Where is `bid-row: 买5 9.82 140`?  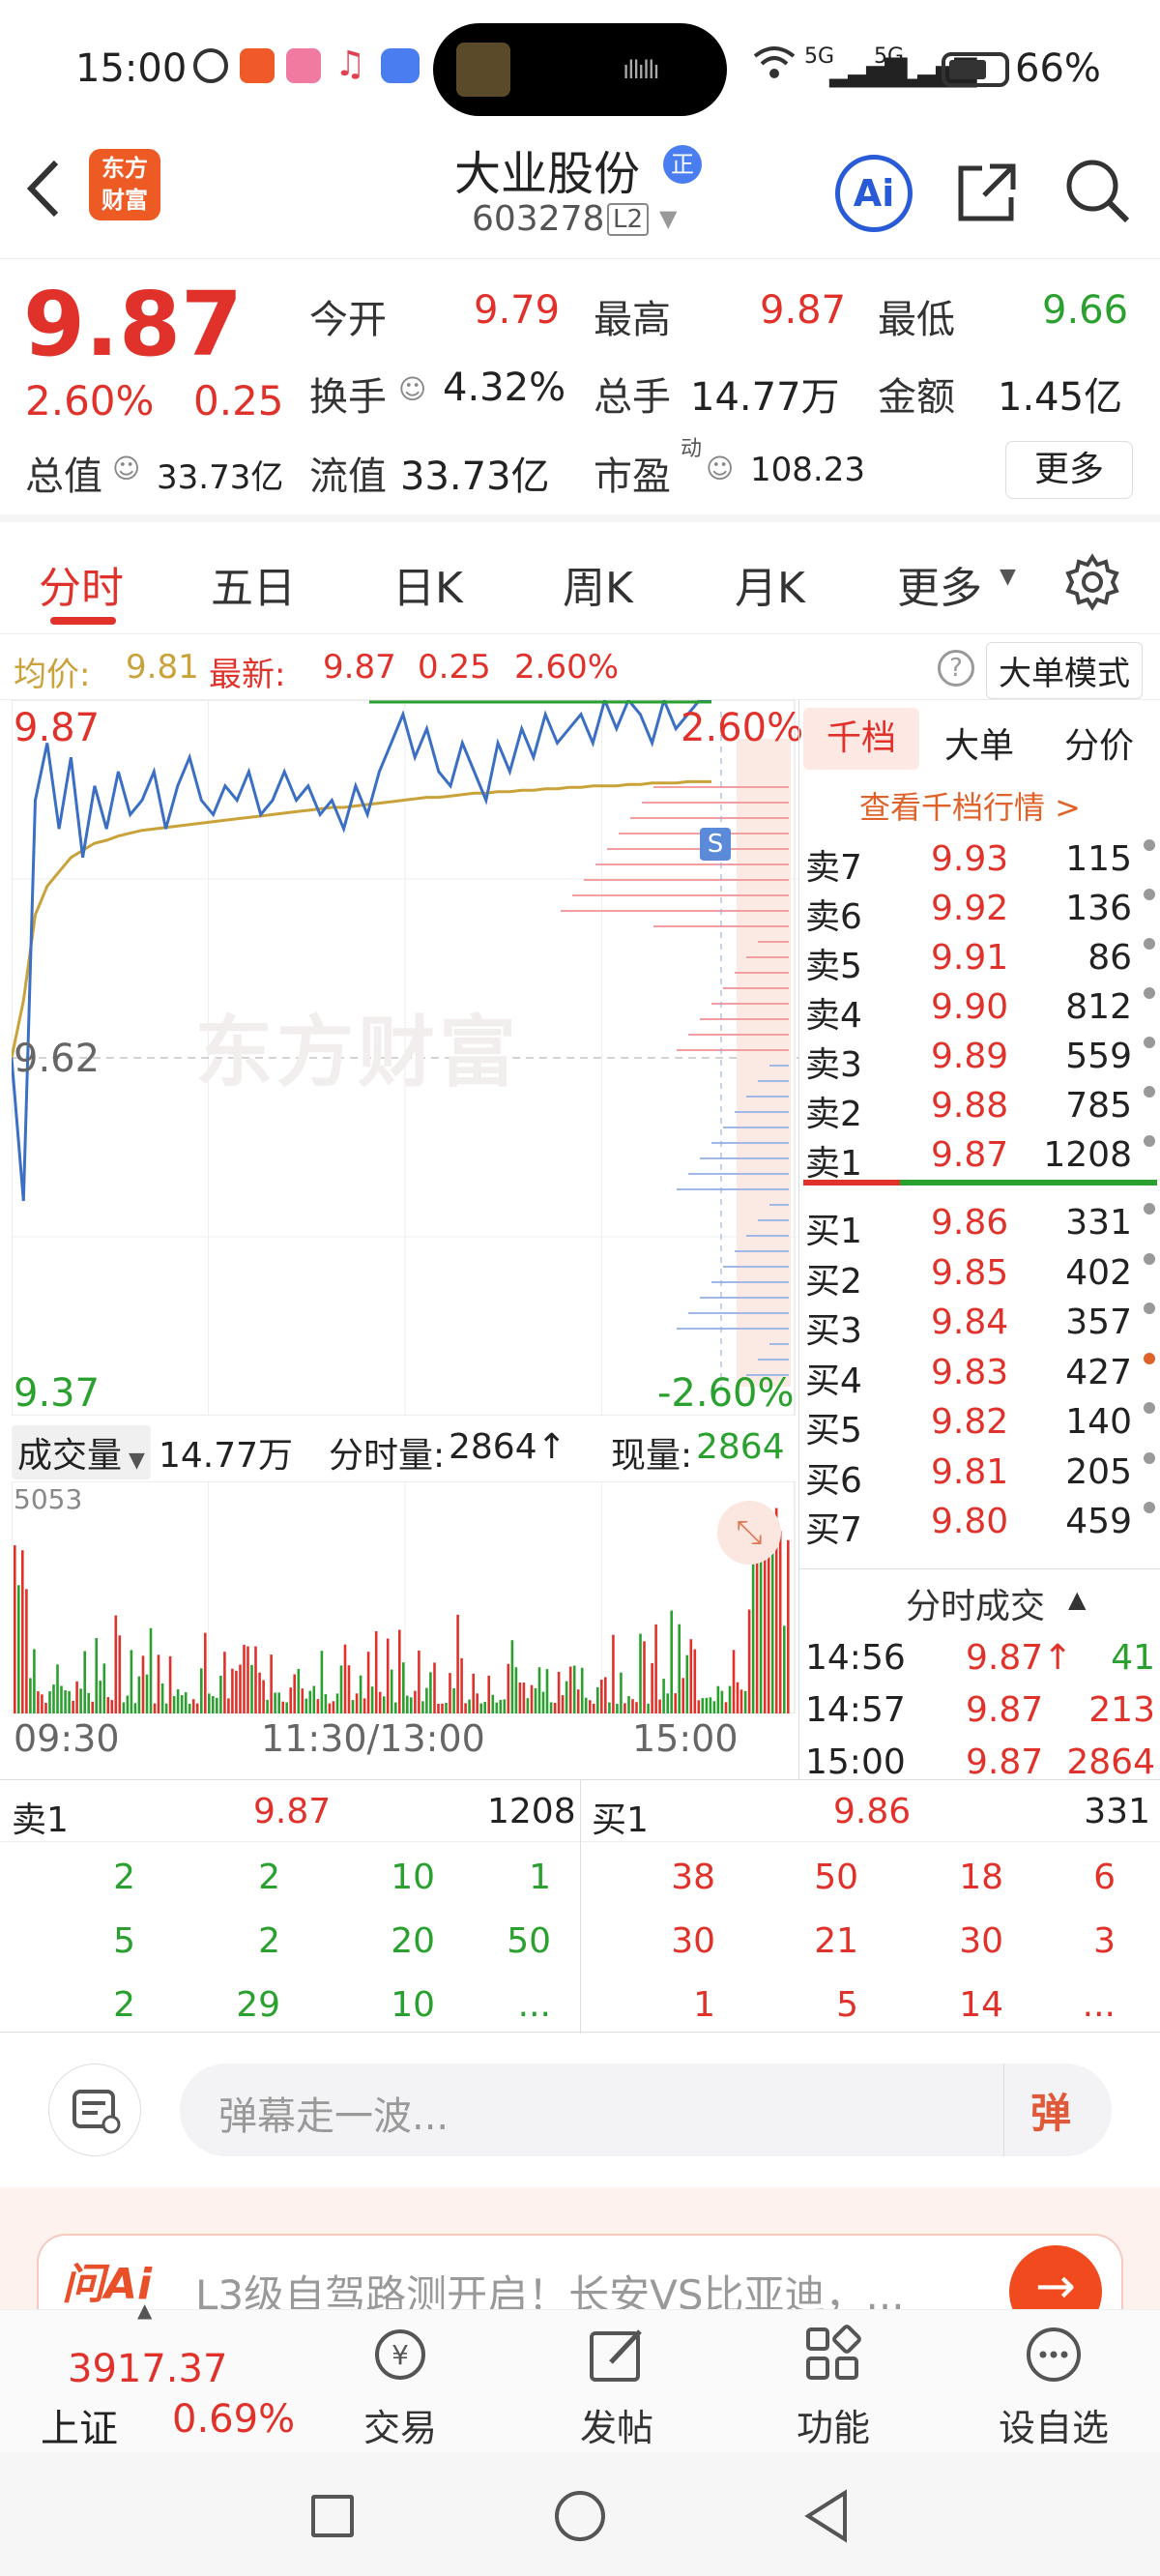
bid-row: 买5 9.82 140 is located at coordinates (980, 1423).